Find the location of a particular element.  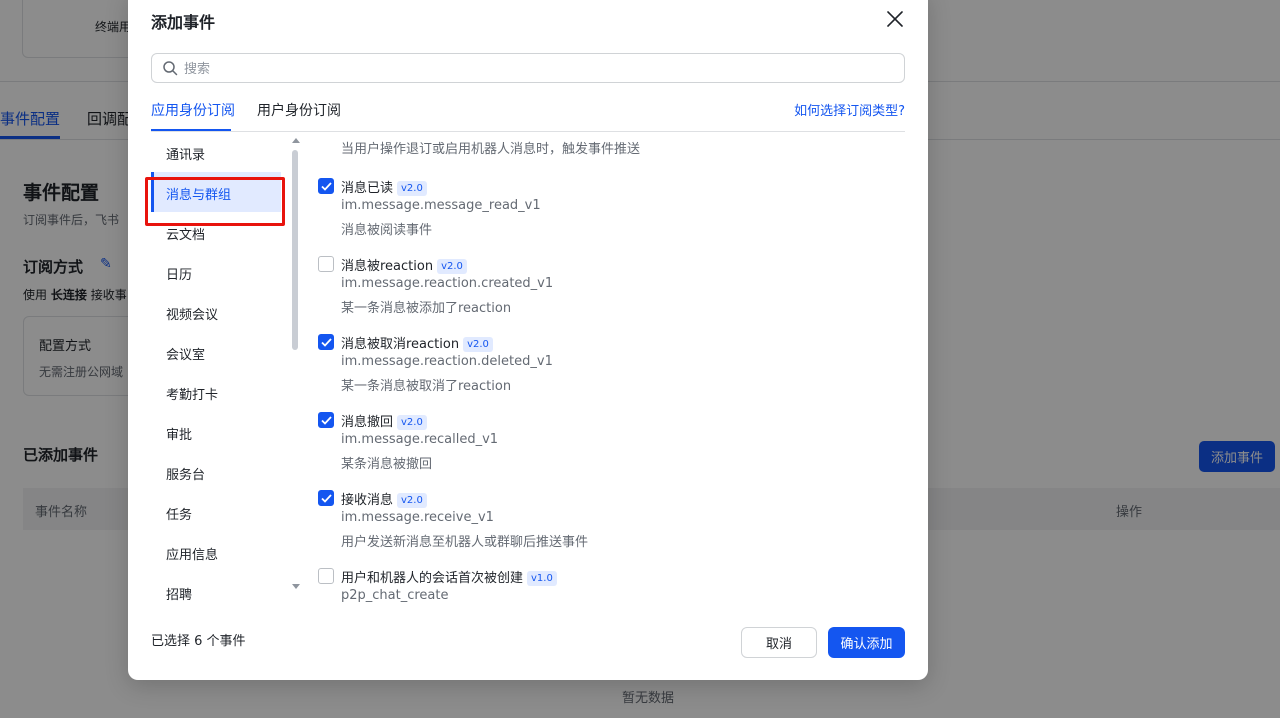

cancel-button: 取消 is located at coordinates (779, 642).